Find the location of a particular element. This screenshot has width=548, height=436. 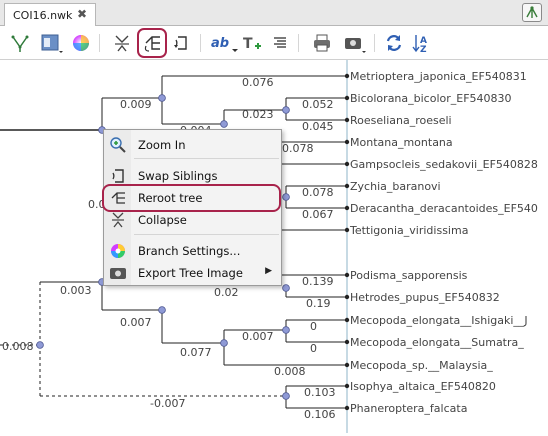

tab-bar: COI16.nwk ✖ is located at coordinates (274, 13).